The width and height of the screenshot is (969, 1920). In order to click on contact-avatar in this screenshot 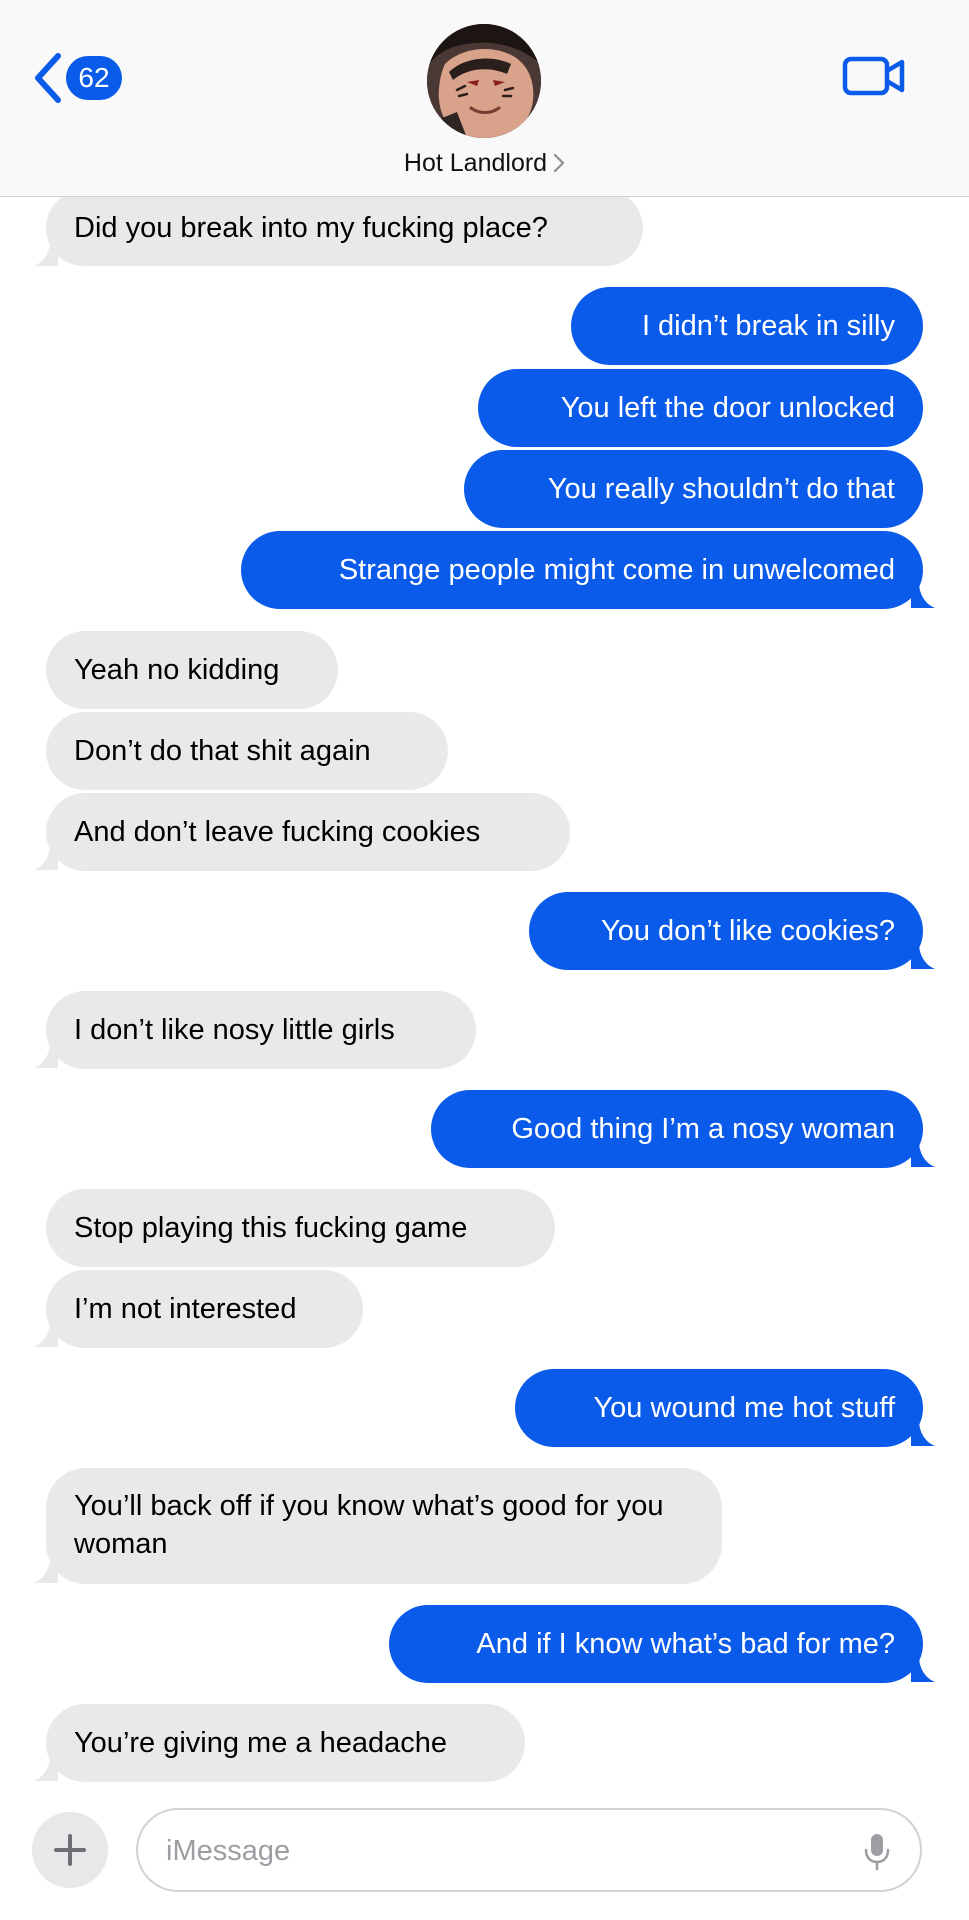, I will do `click(484, 81)`.